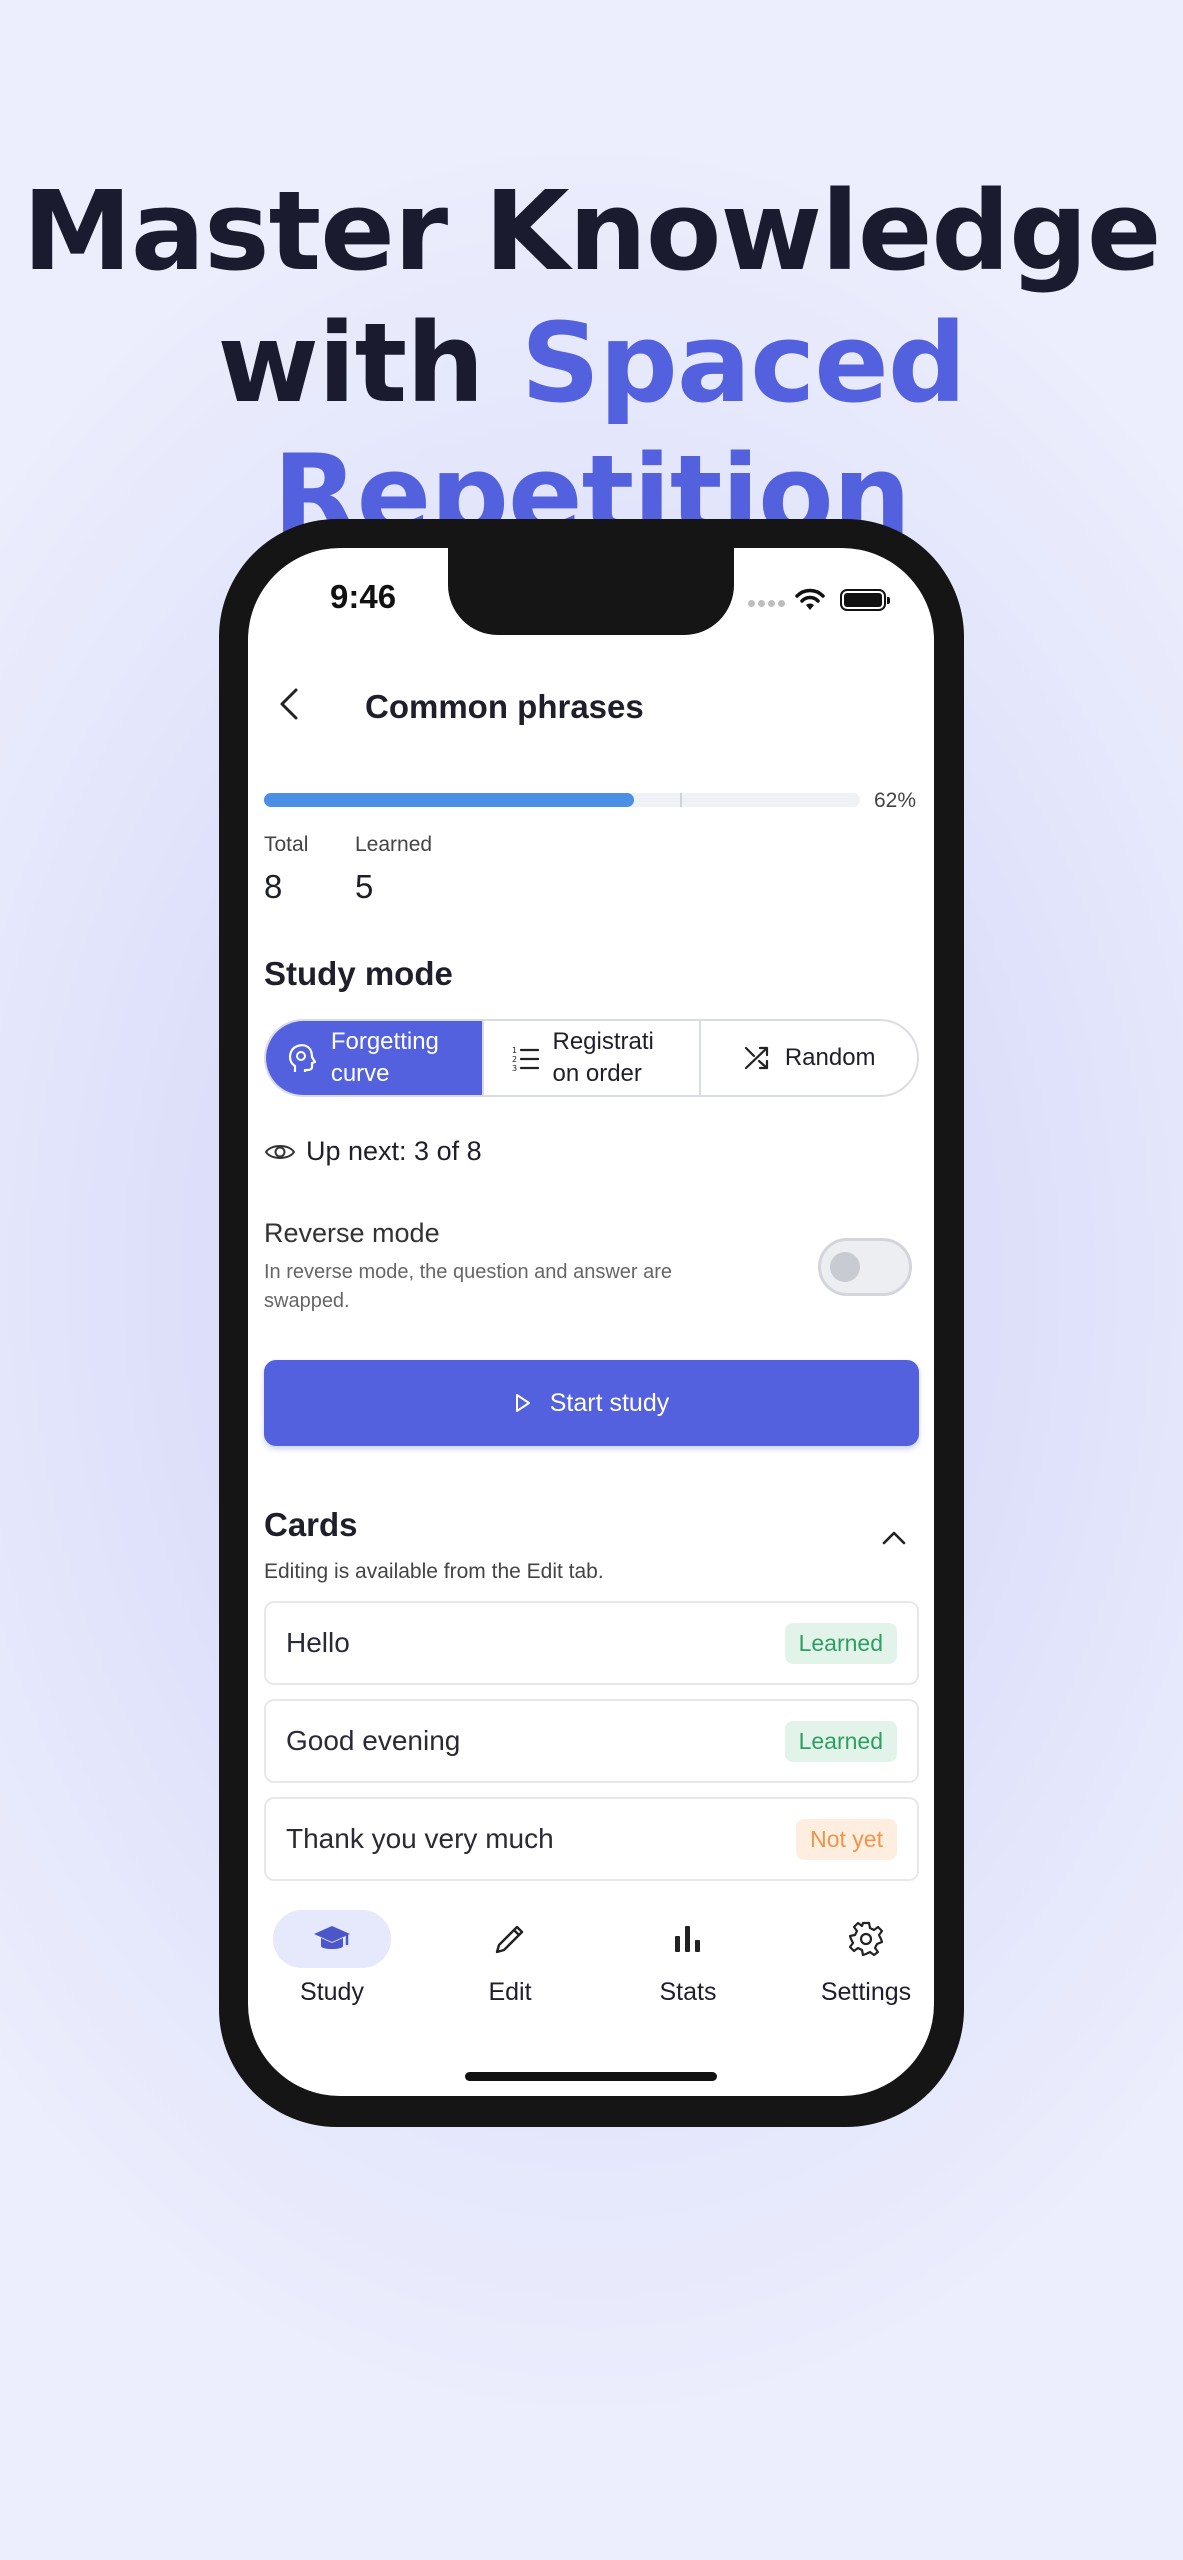 This screenshot has height=2560, width=1183. I want to click on headline-line-1: Master Knowledge, so click(591, 231).